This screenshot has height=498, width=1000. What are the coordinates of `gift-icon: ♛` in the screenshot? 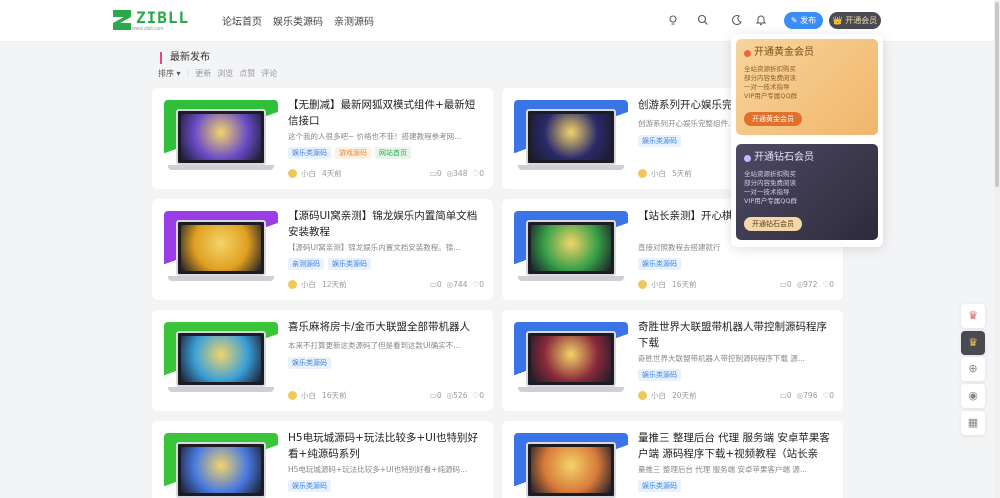 It's located at (973, 316).